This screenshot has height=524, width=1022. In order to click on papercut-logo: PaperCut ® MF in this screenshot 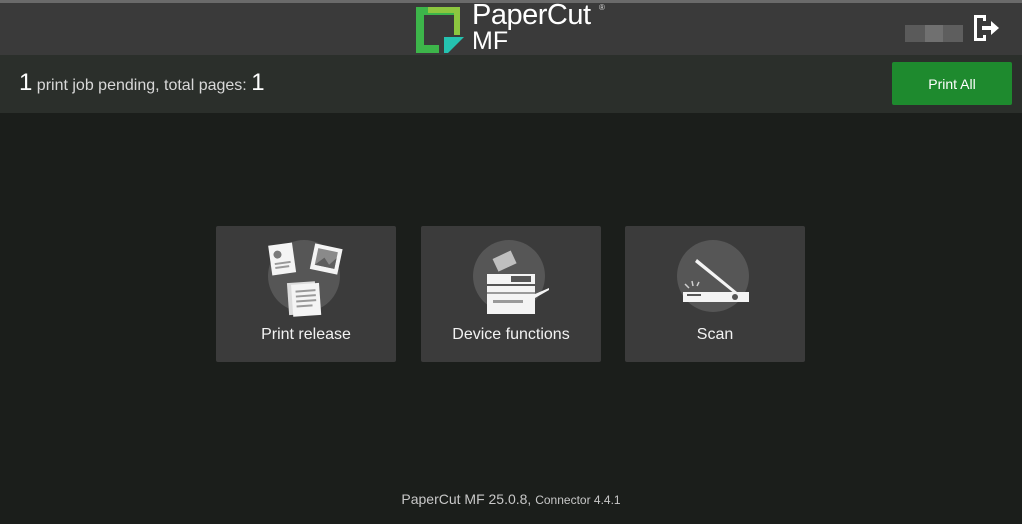, I will do `click(514, 28)`.